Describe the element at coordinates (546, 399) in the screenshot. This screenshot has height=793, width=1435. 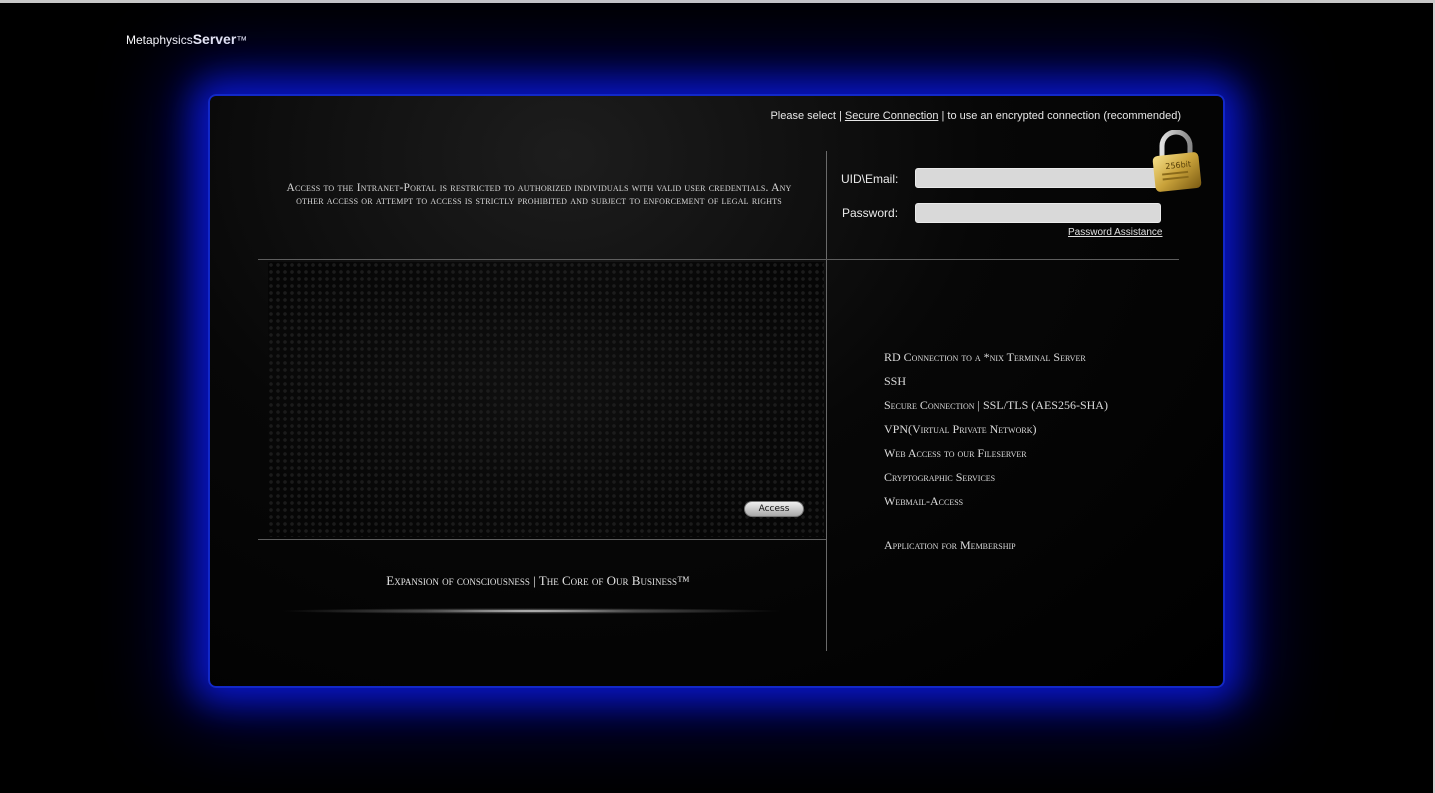
I see `decorative-texture` at that location.